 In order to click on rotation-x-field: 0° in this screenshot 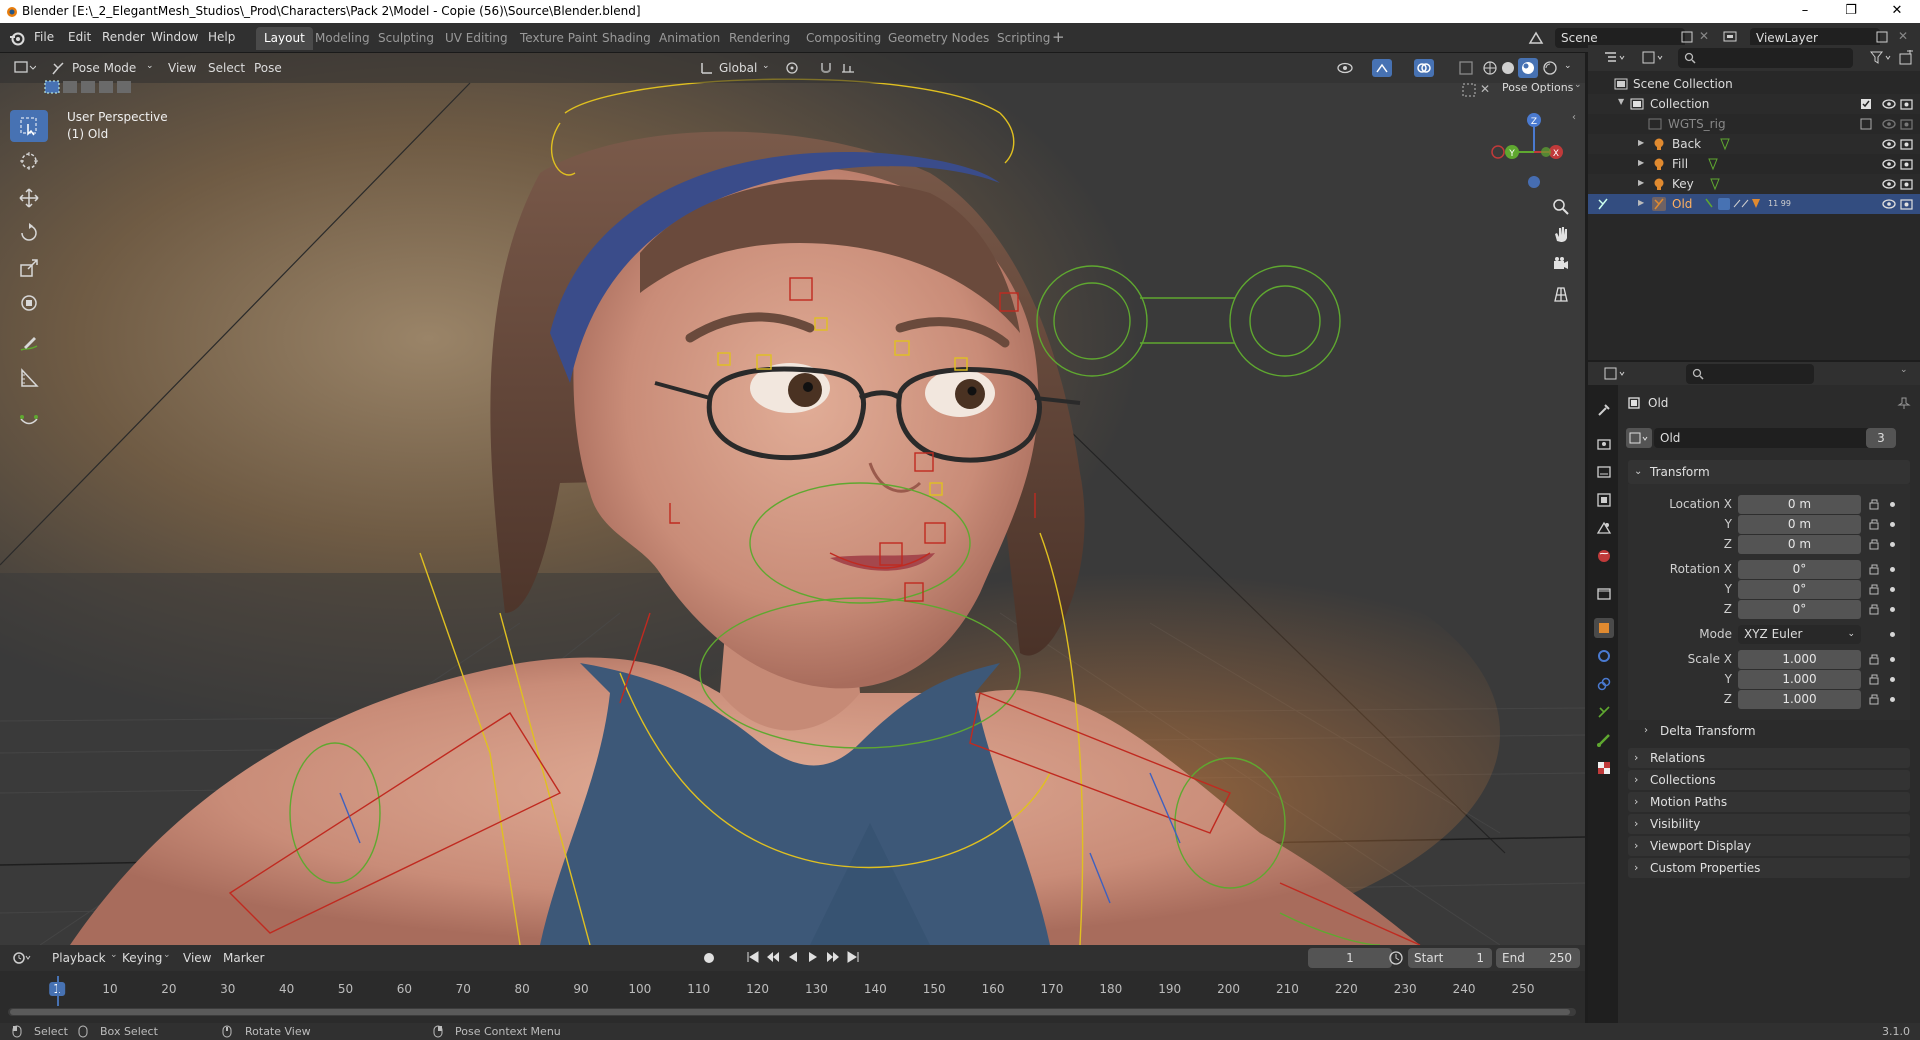, I will do `click(1799, 569)`.